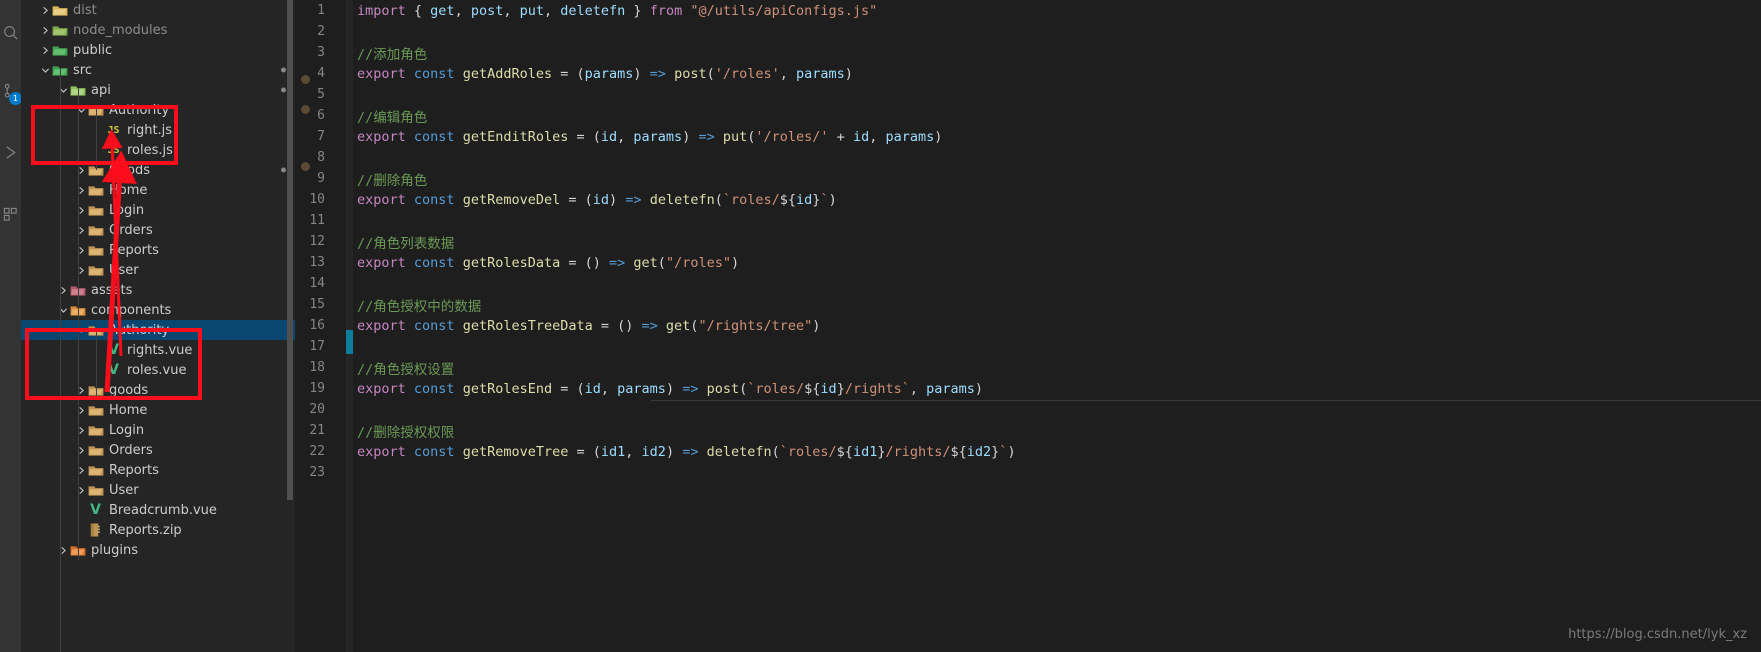  I want to click on search-icon, so click(10, 32).